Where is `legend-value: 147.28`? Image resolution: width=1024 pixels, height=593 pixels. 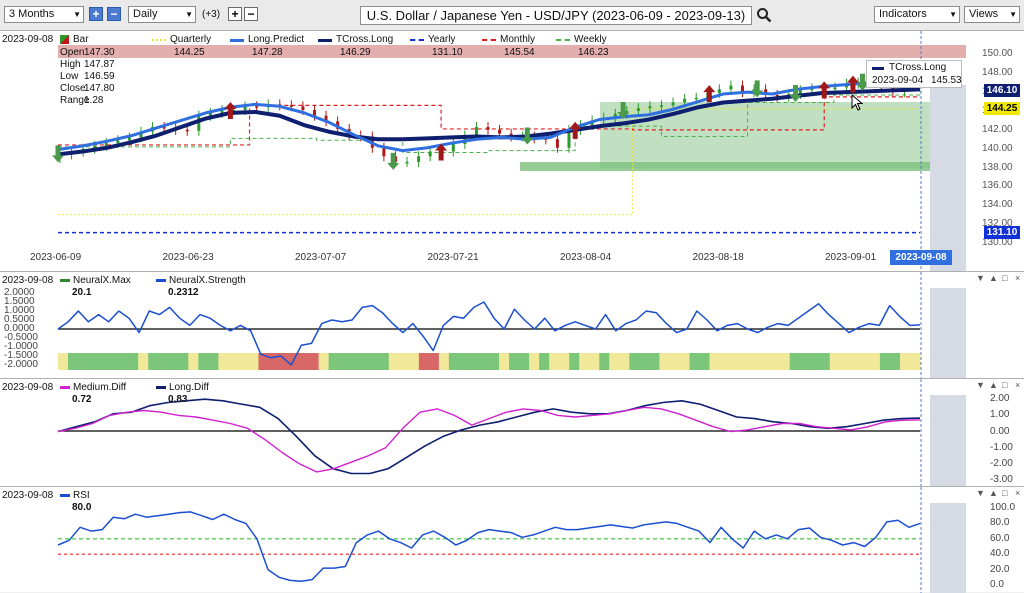 legend-value: 147.28 is located at coordinates (267, 52).